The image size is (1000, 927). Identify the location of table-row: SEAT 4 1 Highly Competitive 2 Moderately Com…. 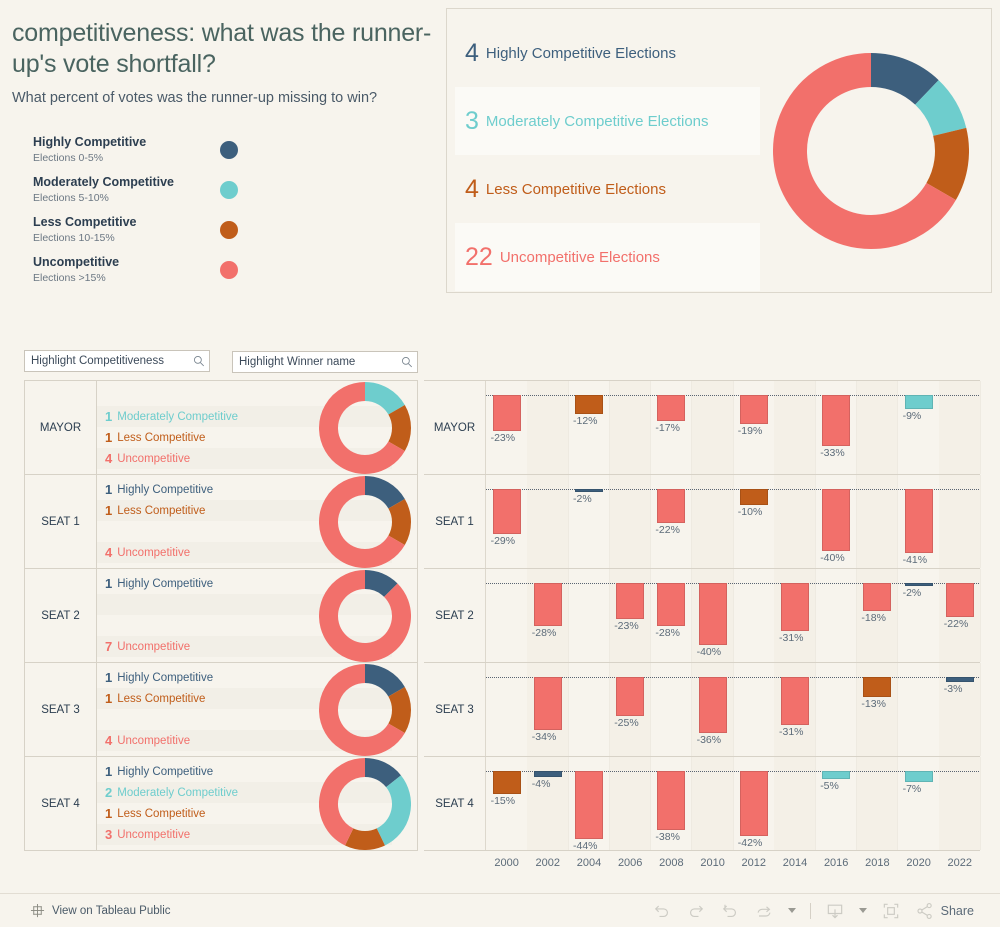
(221, 803).